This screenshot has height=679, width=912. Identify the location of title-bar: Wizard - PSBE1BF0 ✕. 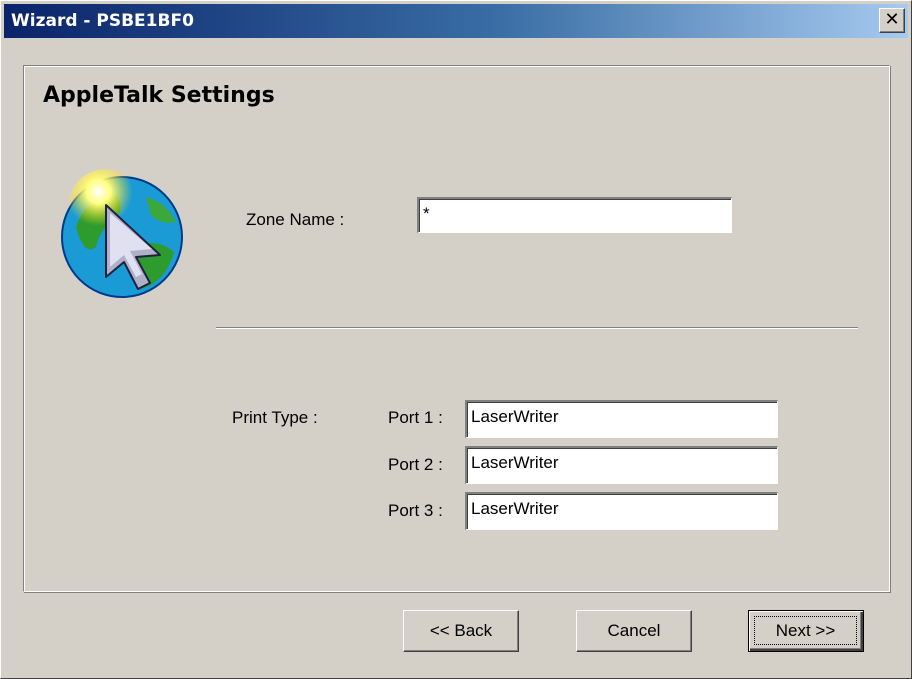
(456, 21).